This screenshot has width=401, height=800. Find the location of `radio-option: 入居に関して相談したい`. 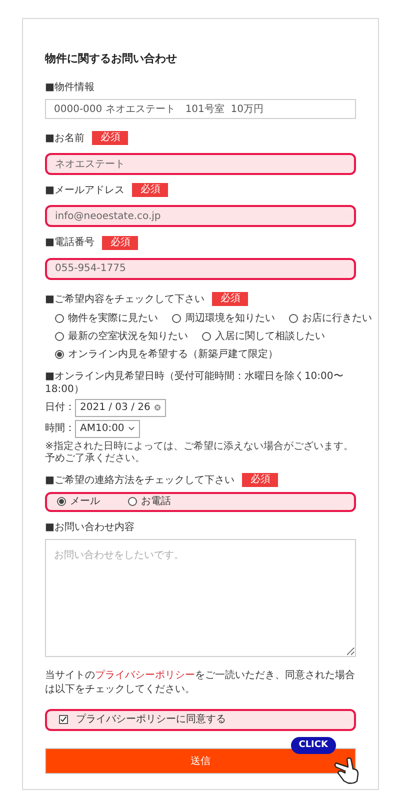

radio-option: 入居に関して相談したい is located at coordinates (263, 336).